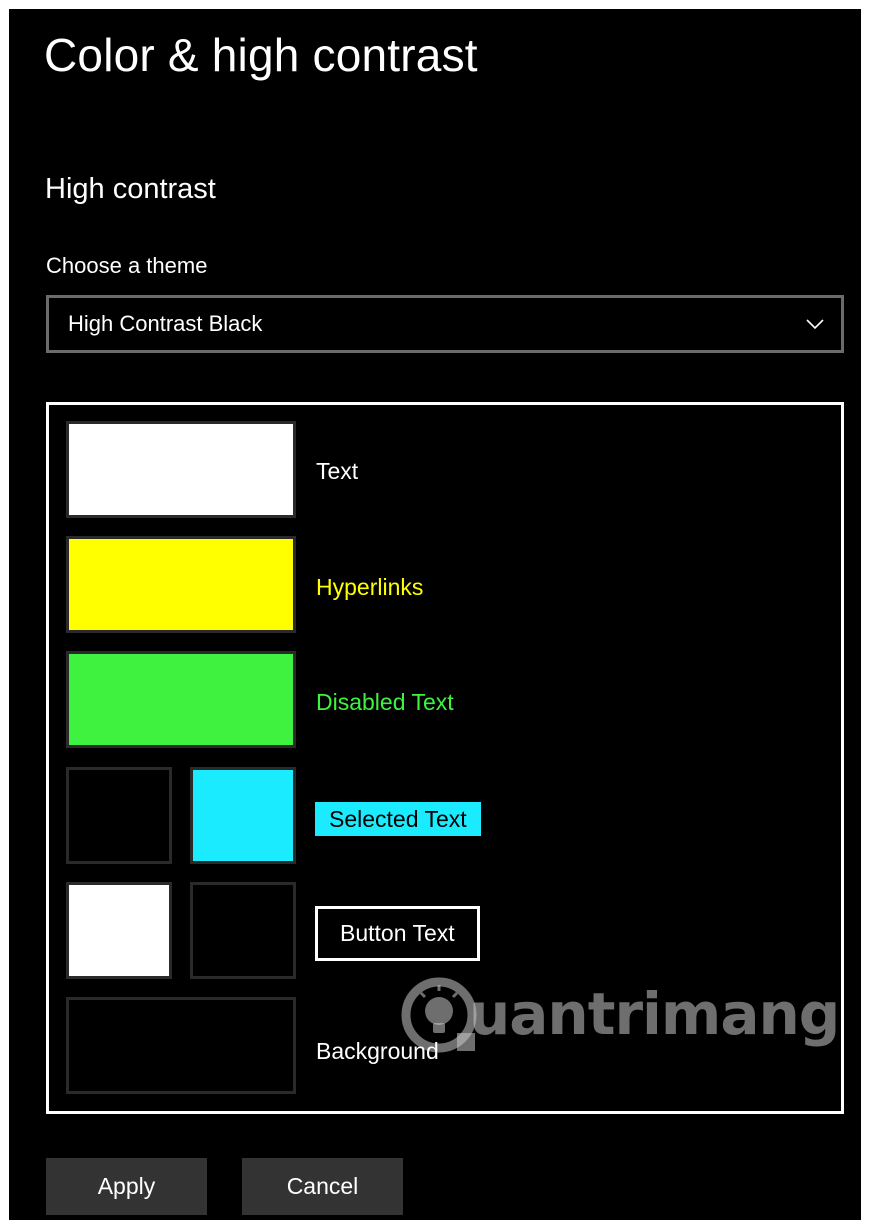 The width and height of the screenshot is (870, 1229). I want to click on label-background: Background, so click(377, 1051).